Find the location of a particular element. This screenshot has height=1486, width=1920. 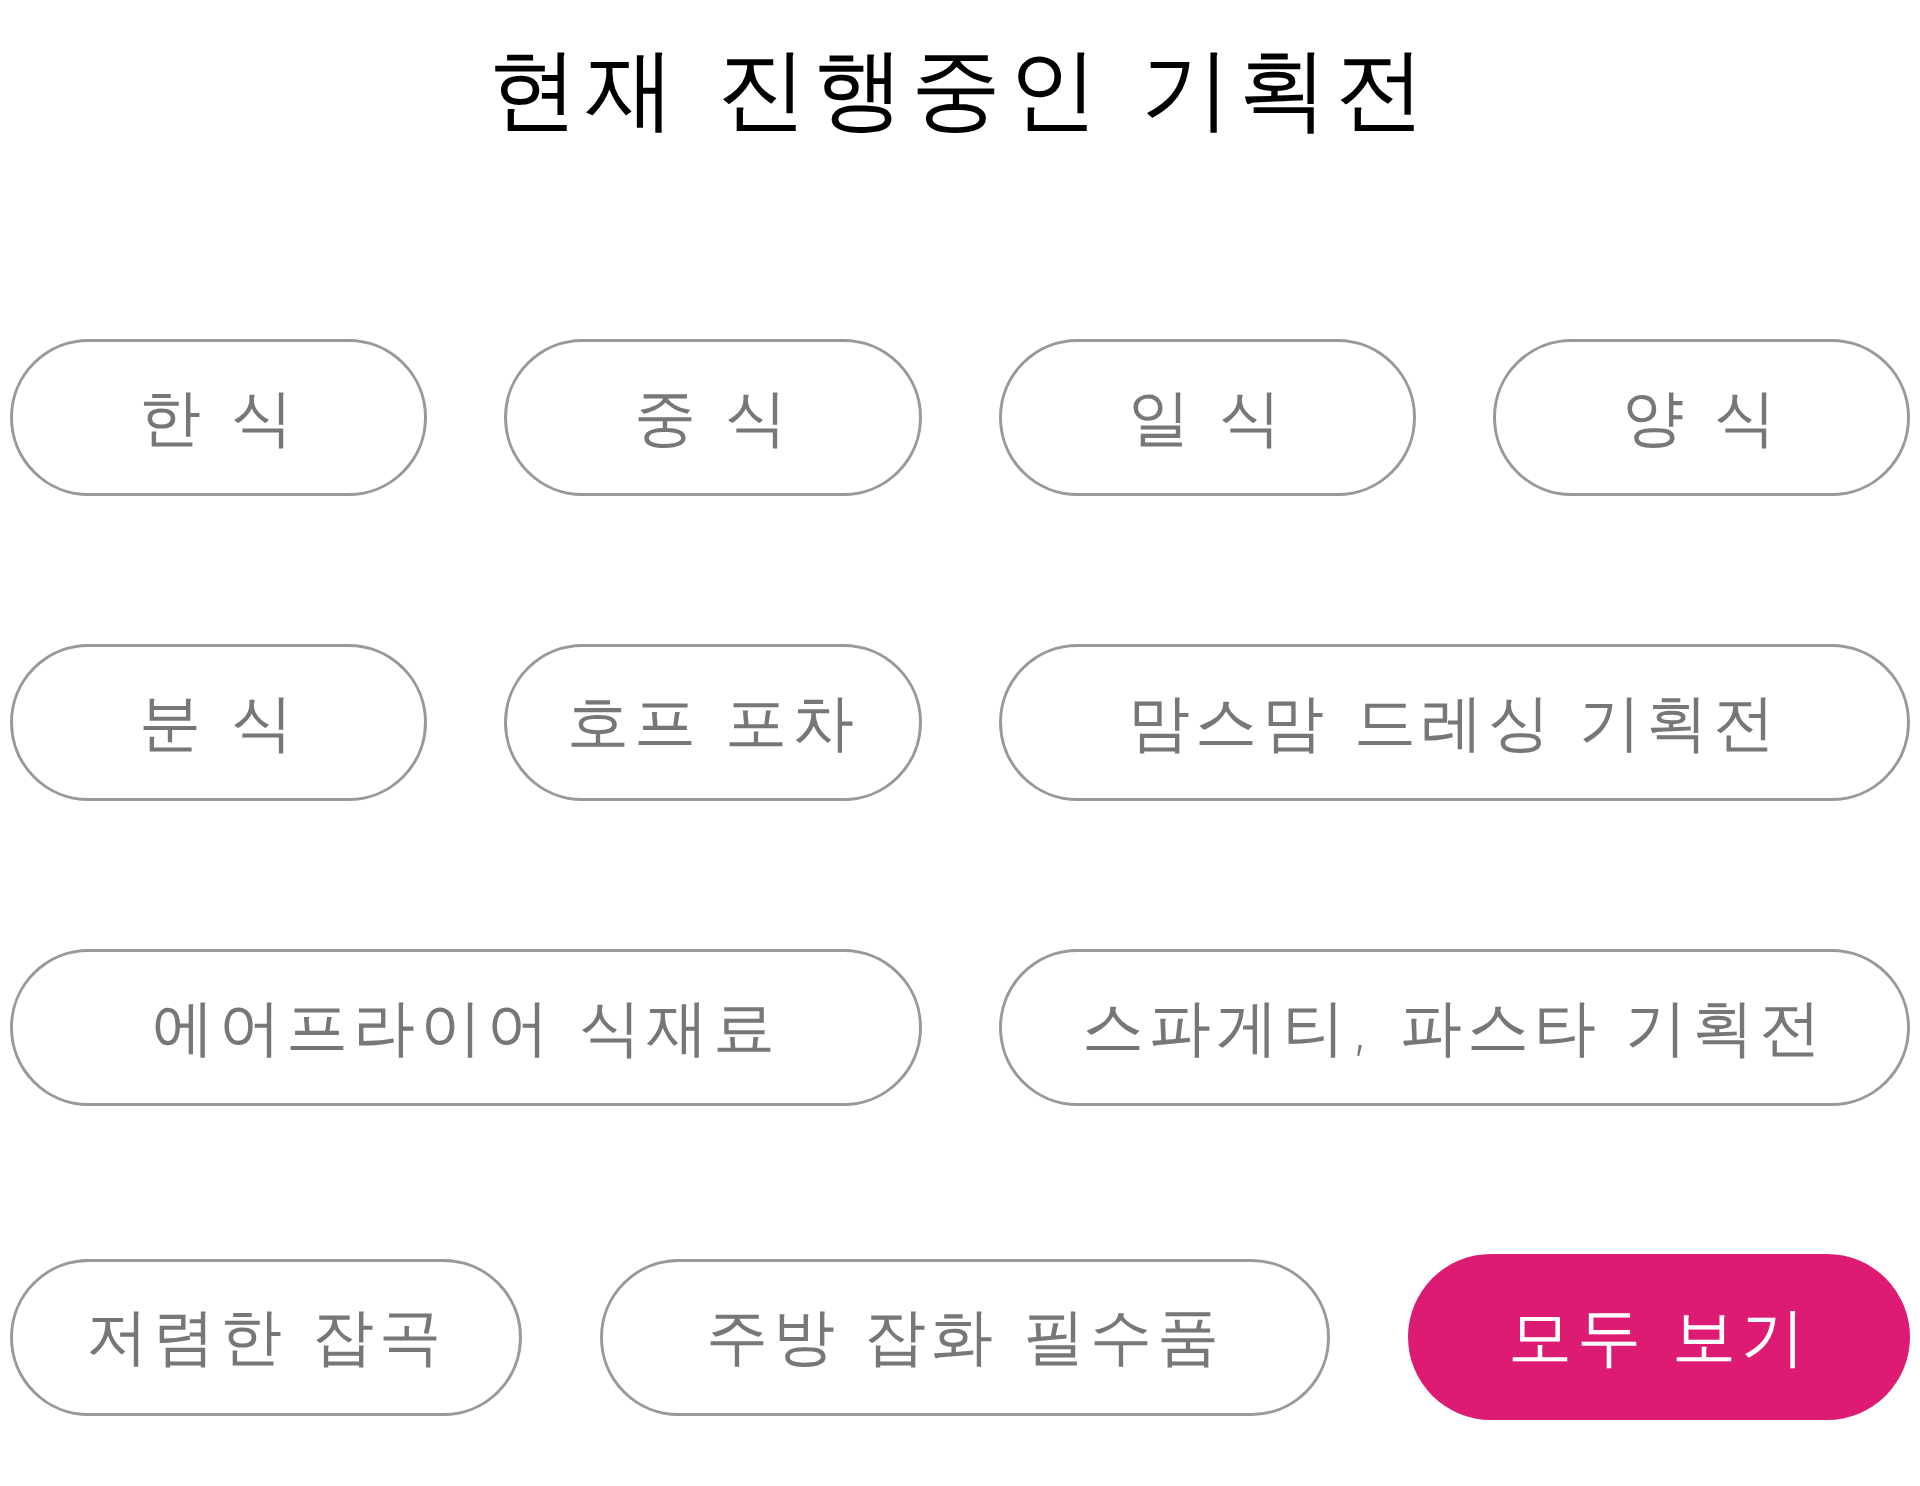

category-button: 중 식 is located at coordinates (713, 417).